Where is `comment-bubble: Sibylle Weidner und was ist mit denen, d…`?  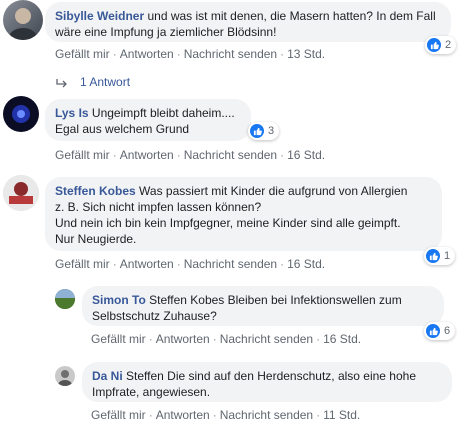
comment-bubble: Sibylle Weidner und was ist mit denen, d… is located at coordinates (248, 22).